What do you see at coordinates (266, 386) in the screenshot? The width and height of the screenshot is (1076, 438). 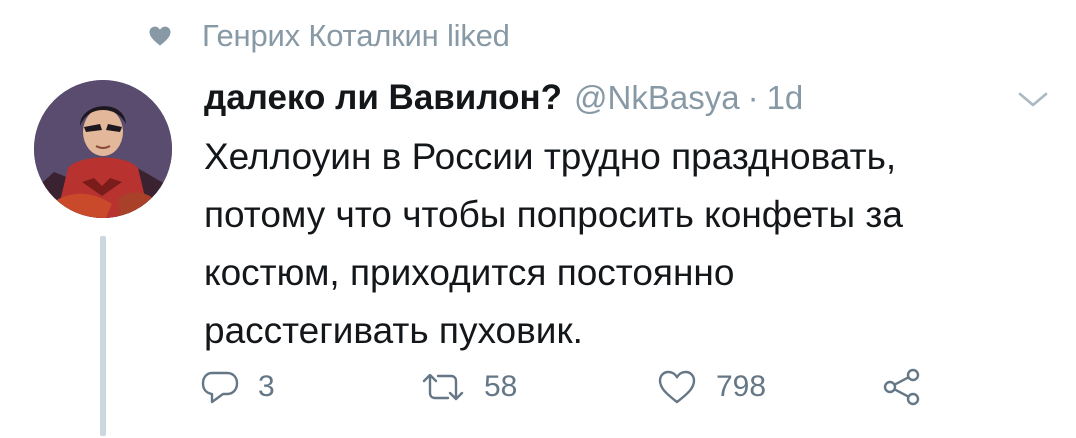 I see `reply-count: 3` at bounding box center [266, 386].